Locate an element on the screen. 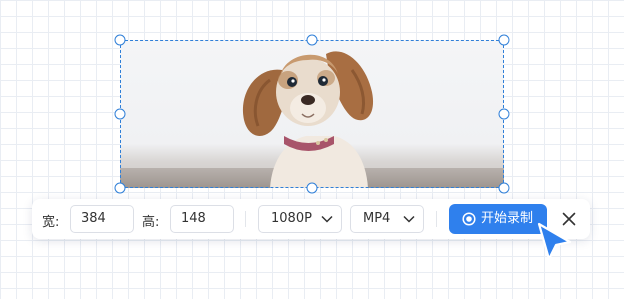 The width and height of the screenshot is (624, 299). format-select: MP4 is located at coordinates (387, 219).